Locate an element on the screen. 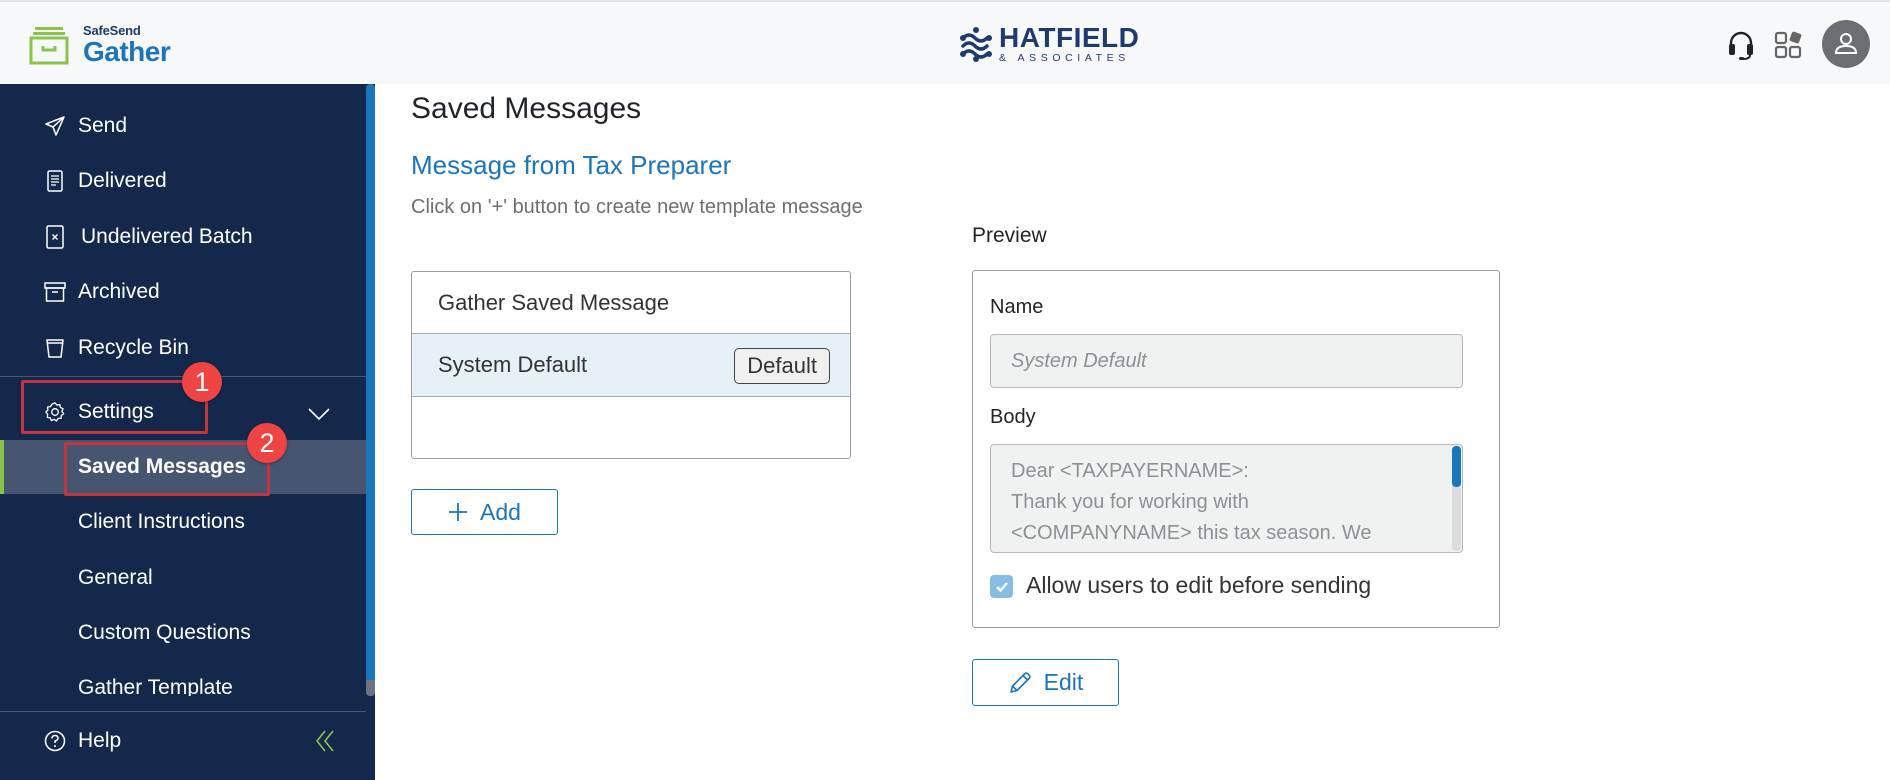 The image size is (1890, 780). annotation-box-saved-messages is located at coordinates (167, 469).